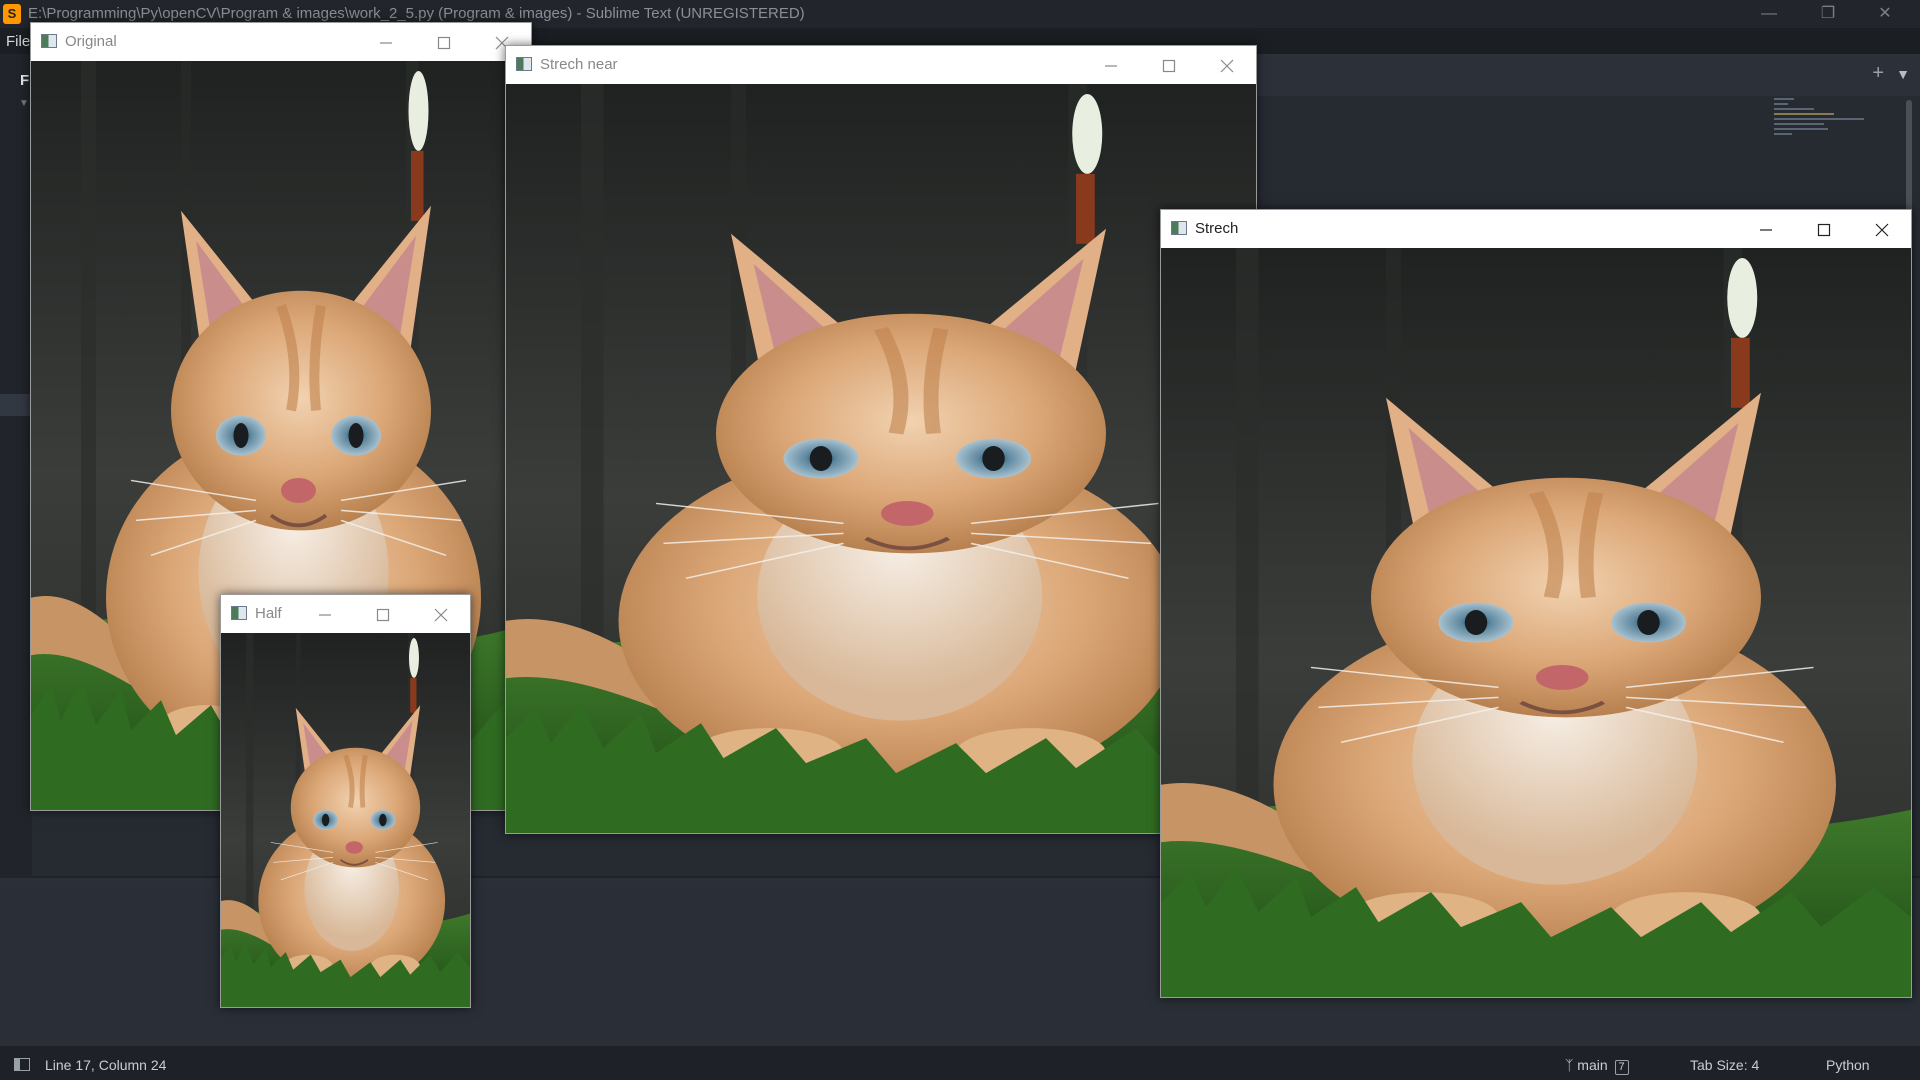 This screenshot has height=1080, width=1920. I want to click on window-title: Strech near, so click(579, 64).